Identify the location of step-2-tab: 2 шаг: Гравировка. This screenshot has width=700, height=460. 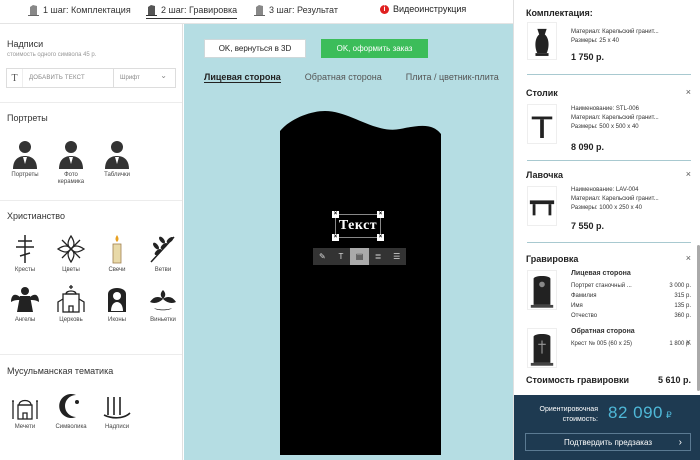
(192, 11).